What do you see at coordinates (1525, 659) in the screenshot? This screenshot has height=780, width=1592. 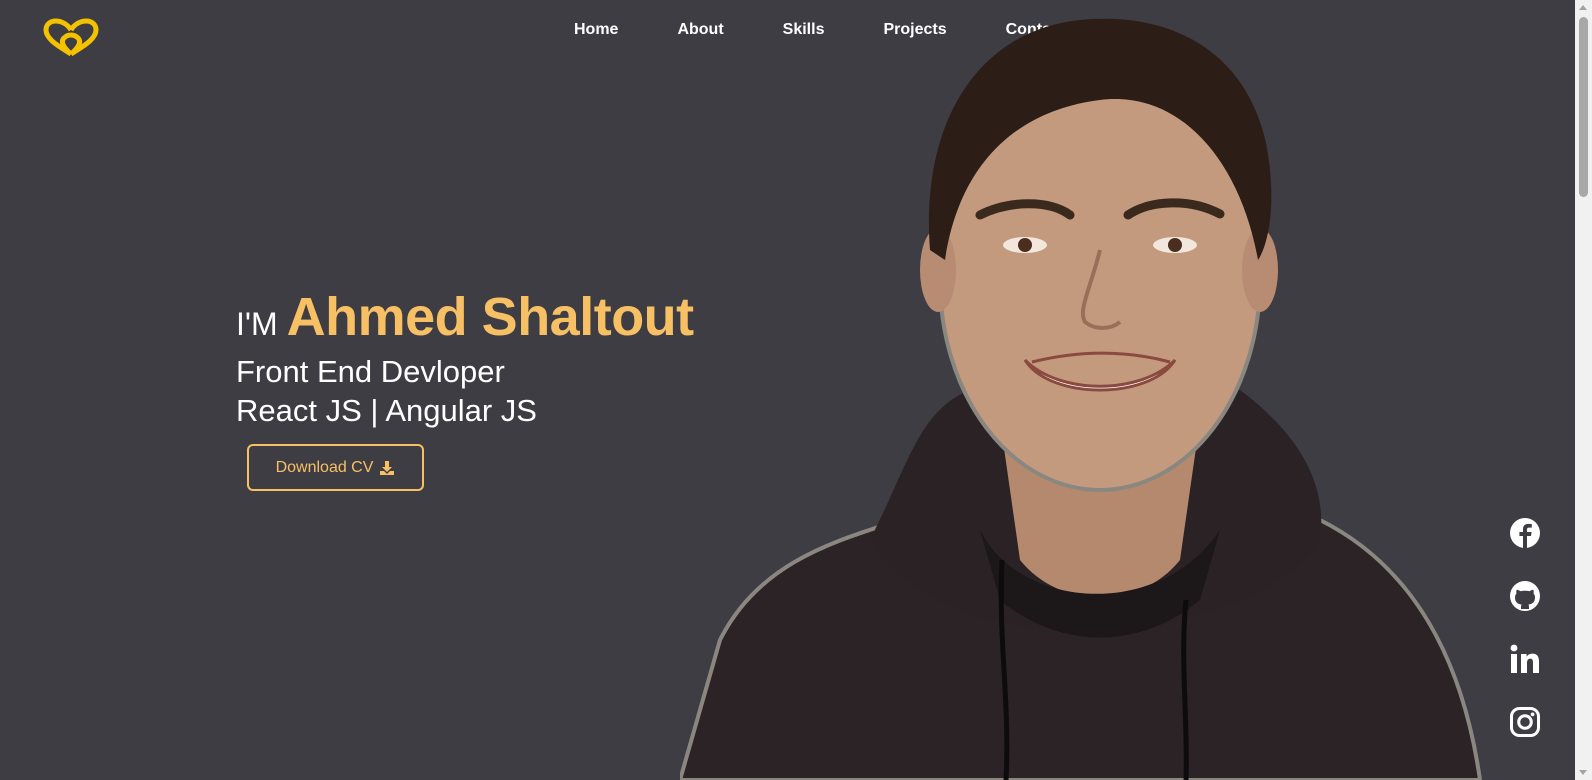 I see `linkedin-icon` at bounding box center [1525, 659].